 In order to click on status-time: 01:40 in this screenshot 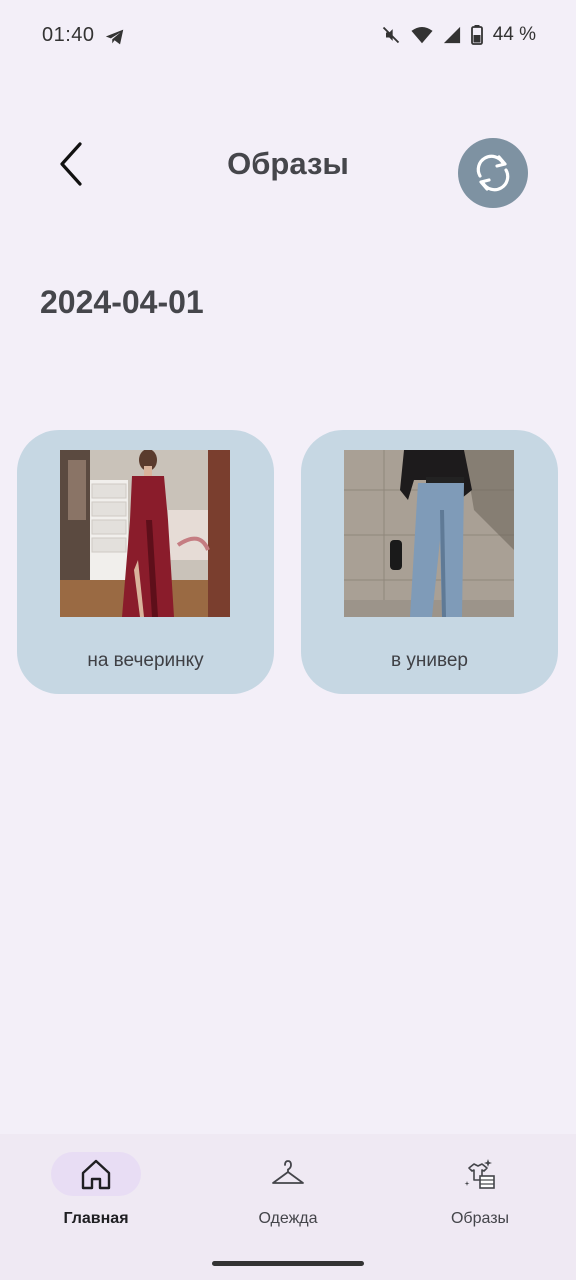, I will do `click(68, 35)`.